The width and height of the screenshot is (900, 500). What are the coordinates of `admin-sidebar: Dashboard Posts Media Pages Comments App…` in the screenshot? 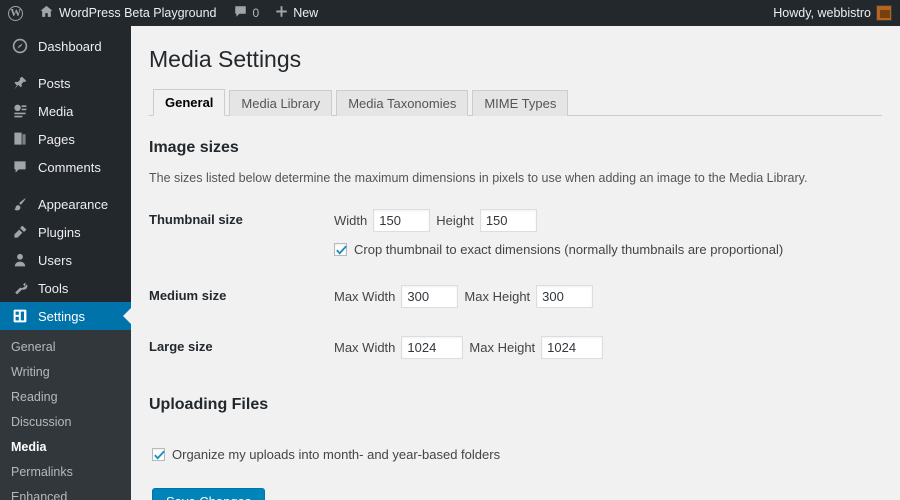 It's located at (65, 263).